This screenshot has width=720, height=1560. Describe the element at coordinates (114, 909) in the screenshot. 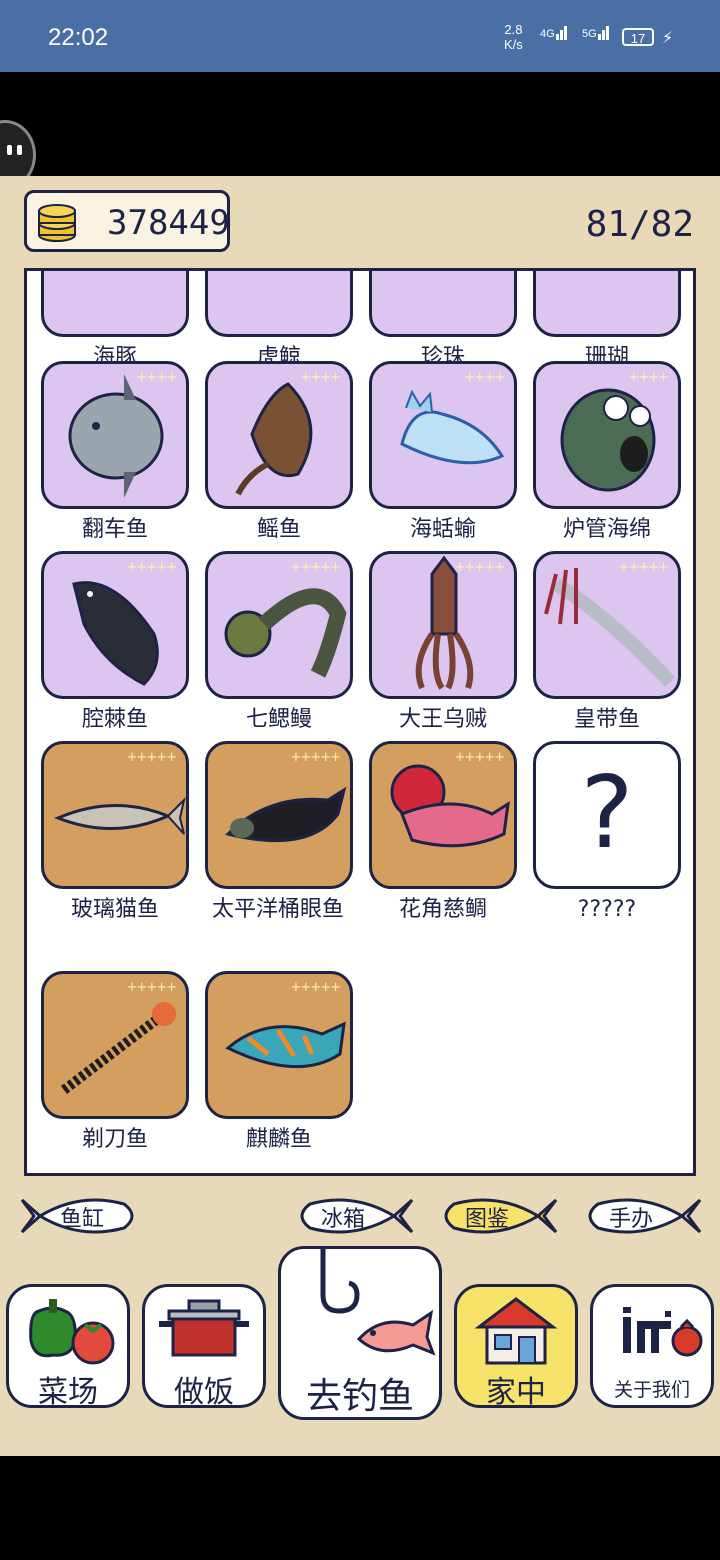

I see `collection-item-name: 玻璃猫鱼` at that location.